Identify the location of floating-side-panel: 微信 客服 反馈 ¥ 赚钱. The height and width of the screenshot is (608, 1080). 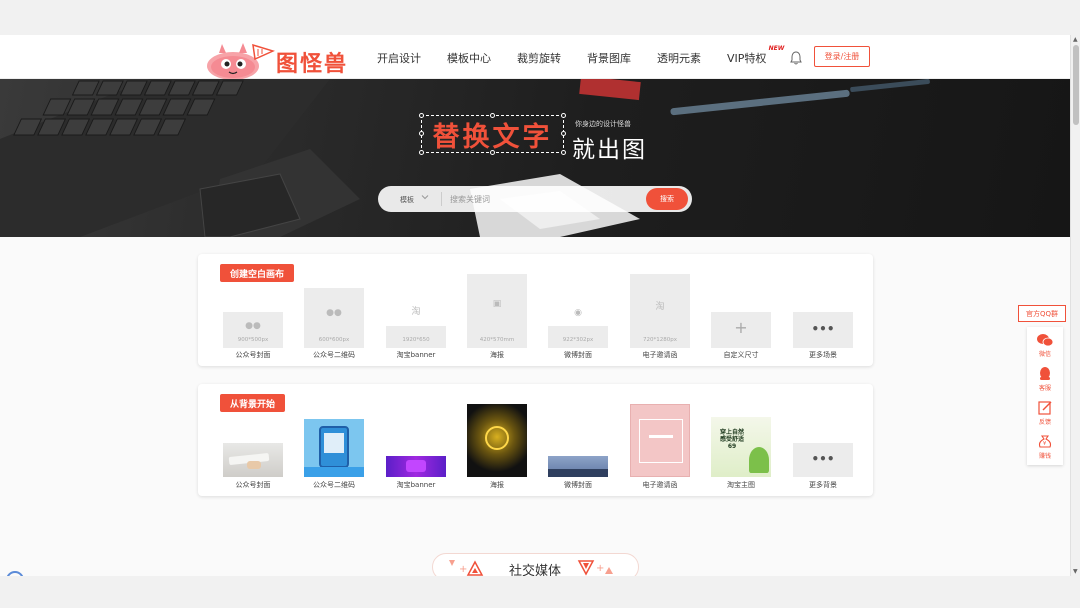
(1045, 396).